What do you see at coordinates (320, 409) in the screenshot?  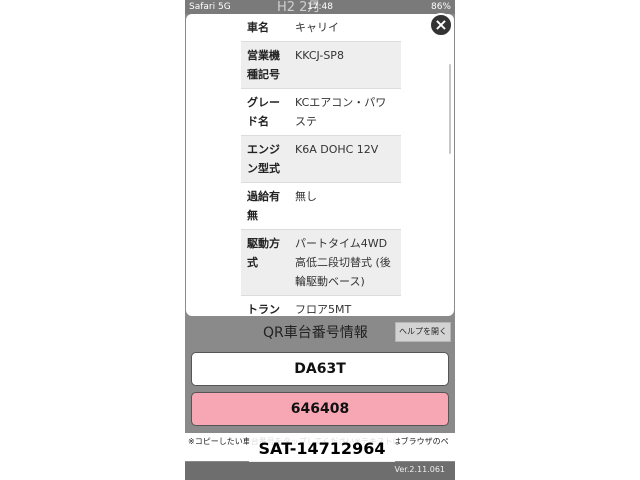 I see `serial-number-button: 646408` at bounding box center [320, 409].